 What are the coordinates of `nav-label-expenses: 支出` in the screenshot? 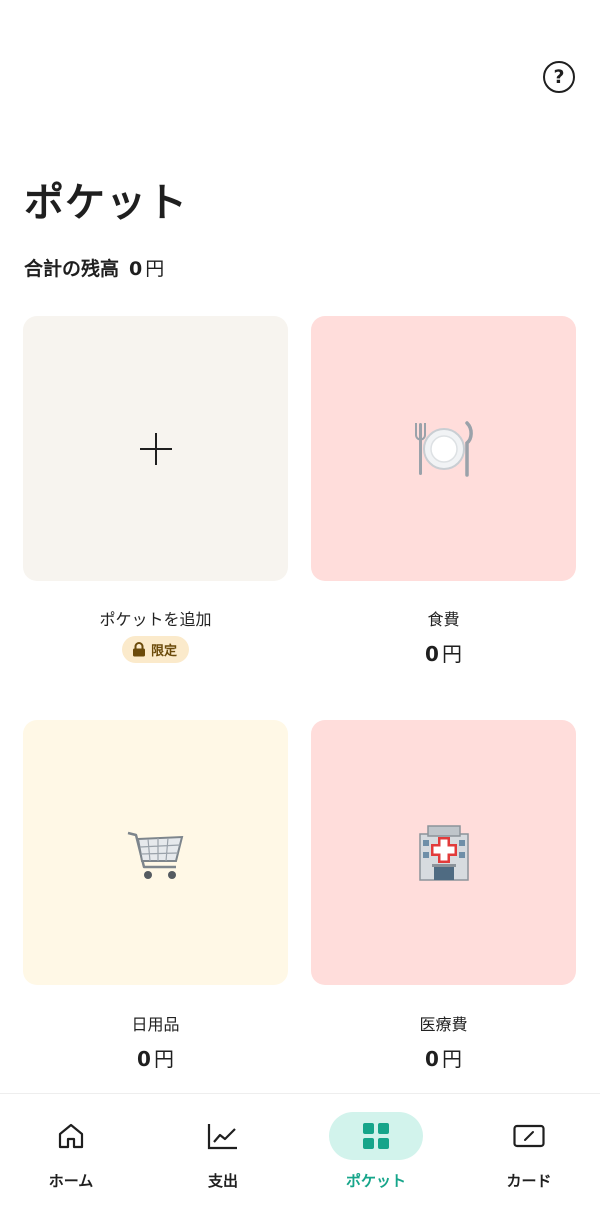 It's located at (222, 1181).